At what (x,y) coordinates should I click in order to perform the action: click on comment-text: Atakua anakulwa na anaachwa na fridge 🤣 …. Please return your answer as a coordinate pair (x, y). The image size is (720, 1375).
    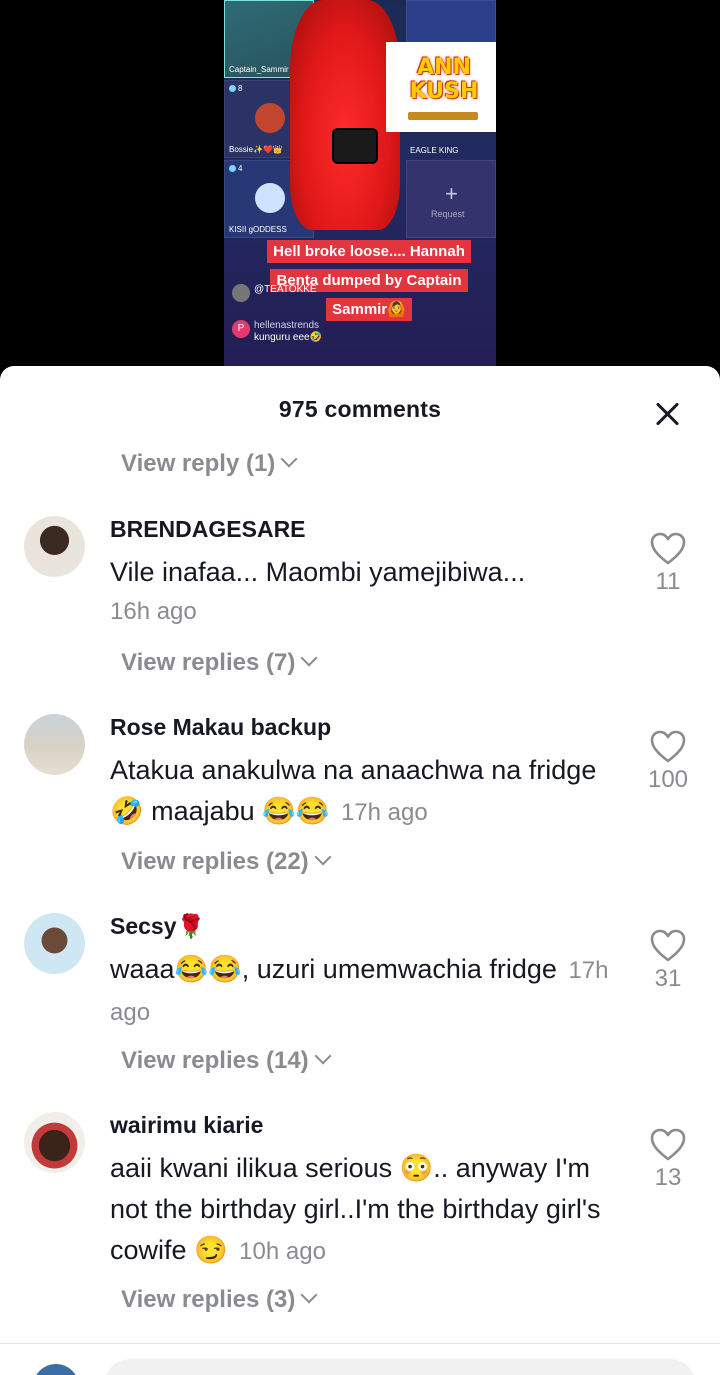
    Looking at the image, I should click on (370, 791).